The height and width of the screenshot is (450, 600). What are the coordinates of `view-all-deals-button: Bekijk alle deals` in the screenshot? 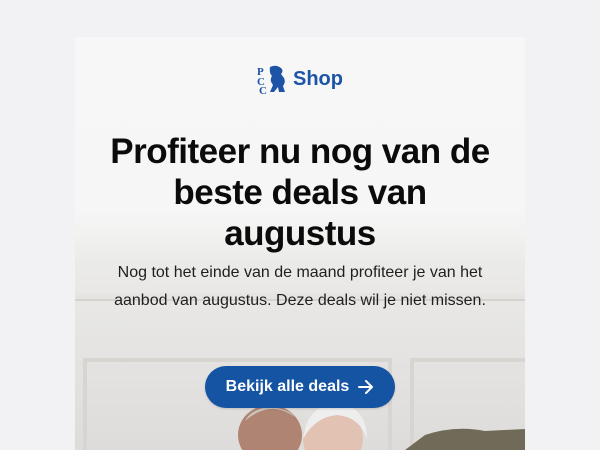 It's located at (300, 387).